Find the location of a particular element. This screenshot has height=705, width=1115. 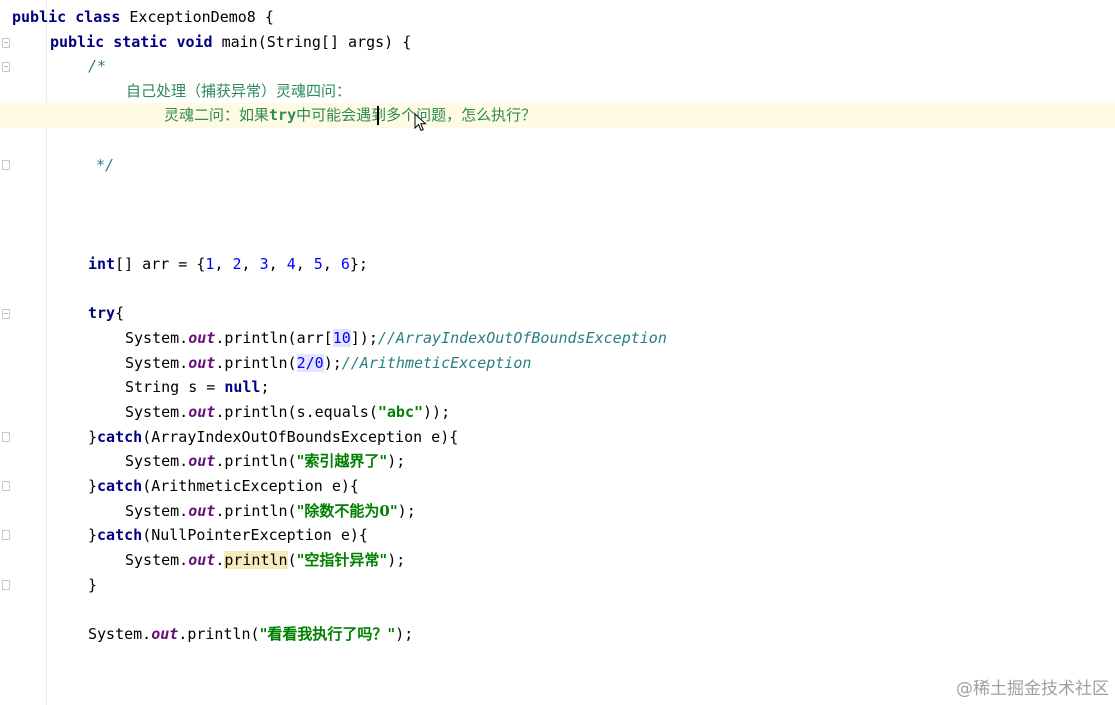

code-line-println: System.out.println("索引越界了"); is located at coordinates (265, 461).